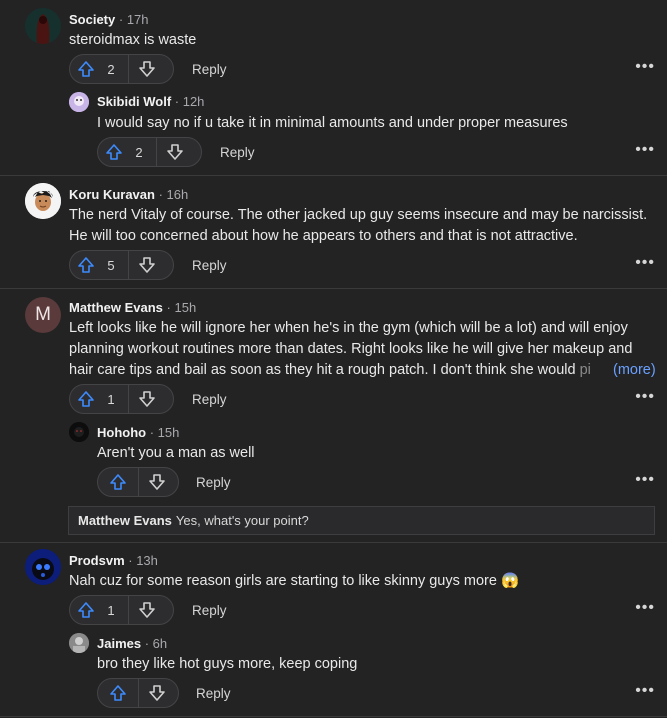 Image resolution: width=667 pixels, height=718 pixels. What do you see at coordinates (147, 560) in the screenshot?
I see `timestamp: 13h` at bounding box center [147, 560].